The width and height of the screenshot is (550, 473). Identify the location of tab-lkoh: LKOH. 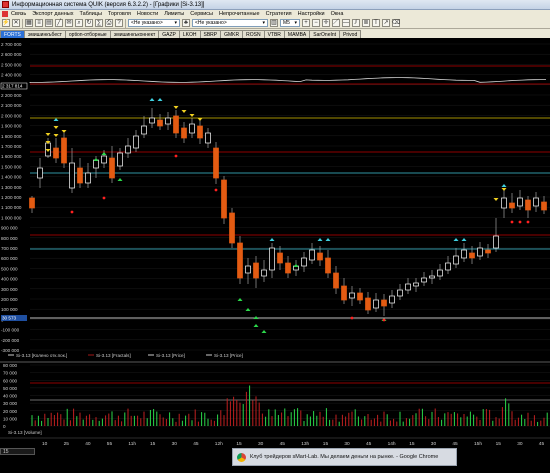
(189, 34).